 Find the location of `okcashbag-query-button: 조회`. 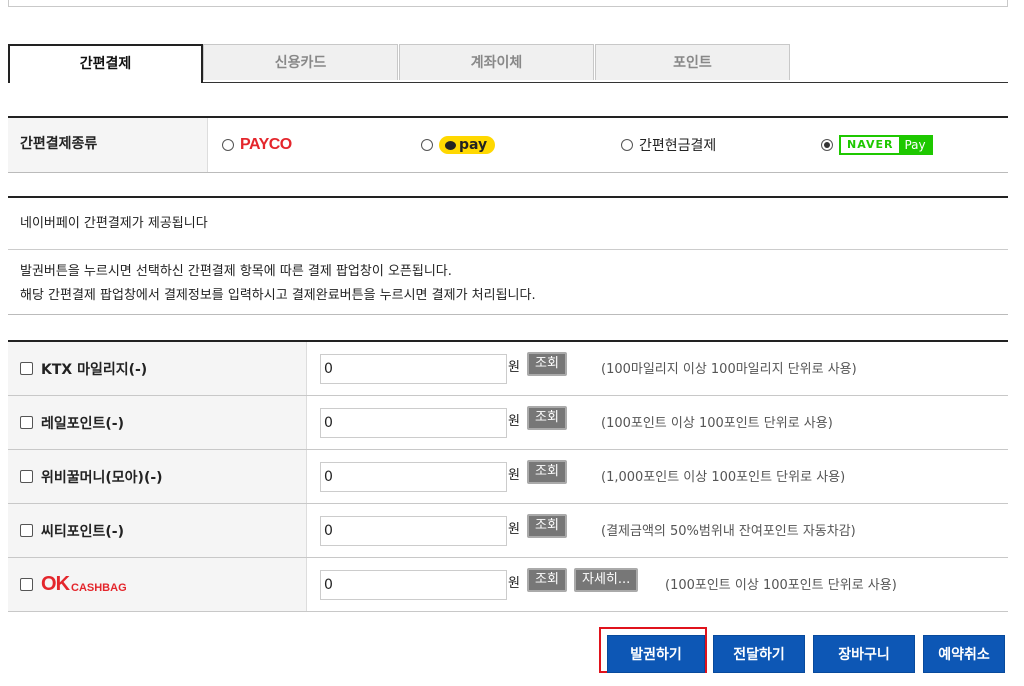

okcashbag-query-button: 조회 is located at coordinates (547, 580).